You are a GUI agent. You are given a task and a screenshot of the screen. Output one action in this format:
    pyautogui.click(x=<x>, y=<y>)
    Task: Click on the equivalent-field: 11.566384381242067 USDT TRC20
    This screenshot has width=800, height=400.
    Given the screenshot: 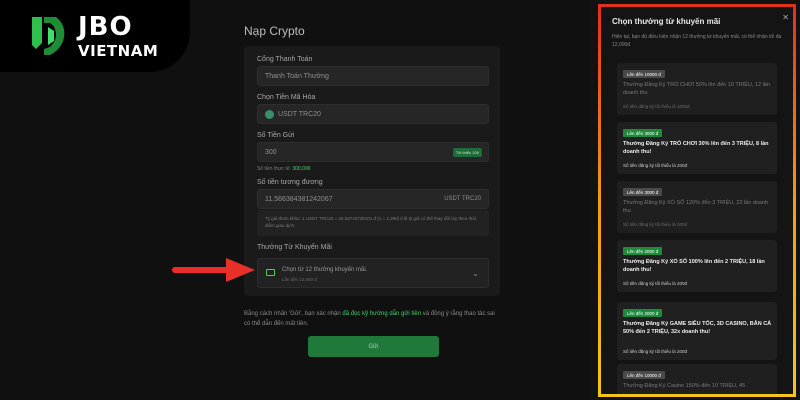 What is the action you would take?
    pyautogui.click(x=373, y=199)
    